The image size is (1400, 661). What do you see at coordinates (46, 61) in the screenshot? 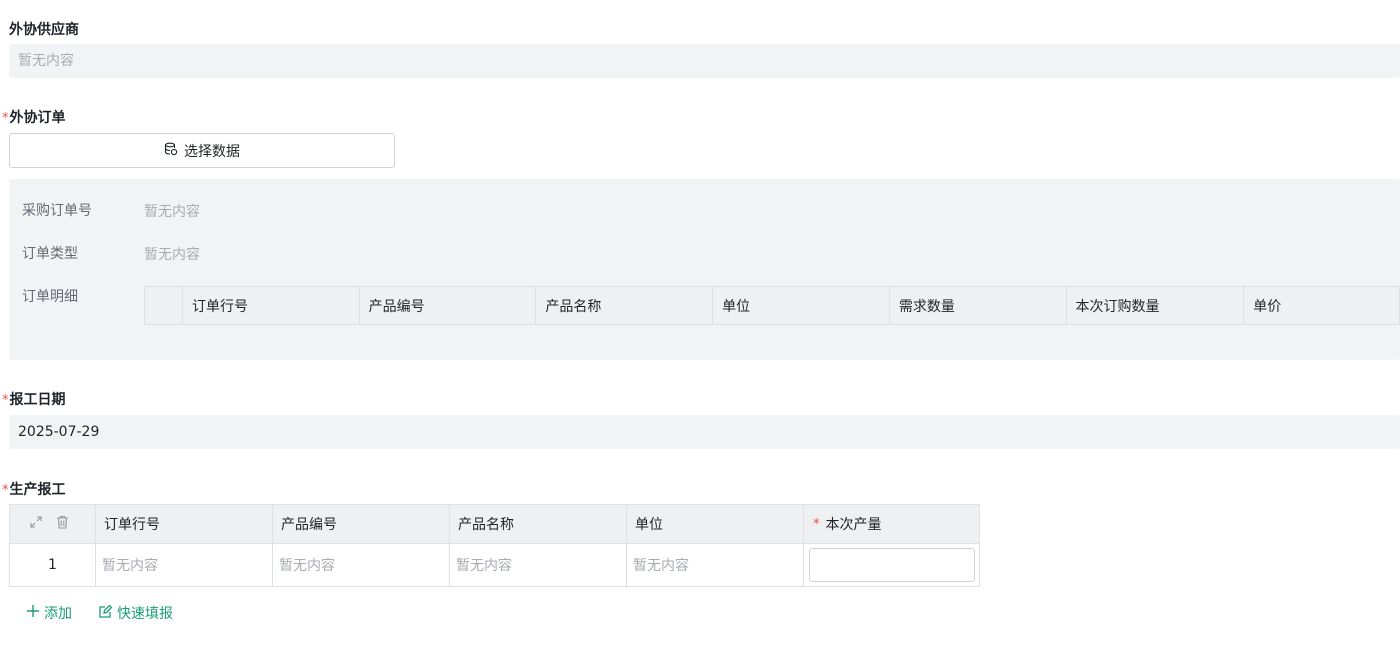
I see `supplier-value: 暂无内容` at bounding box center [46, 61].